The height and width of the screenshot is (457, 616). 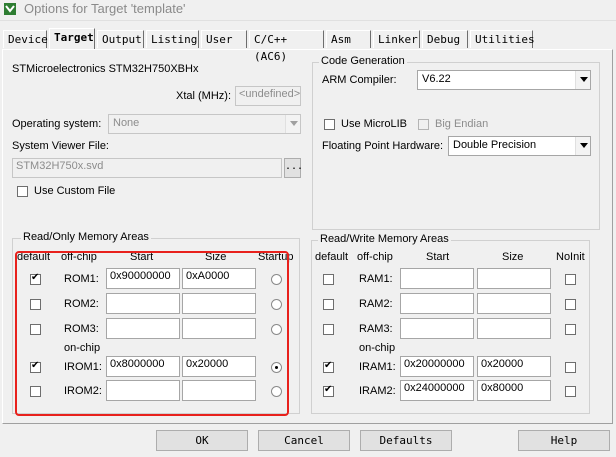 I want to click on tab-debug: Debug, so click(x=445, y=39).